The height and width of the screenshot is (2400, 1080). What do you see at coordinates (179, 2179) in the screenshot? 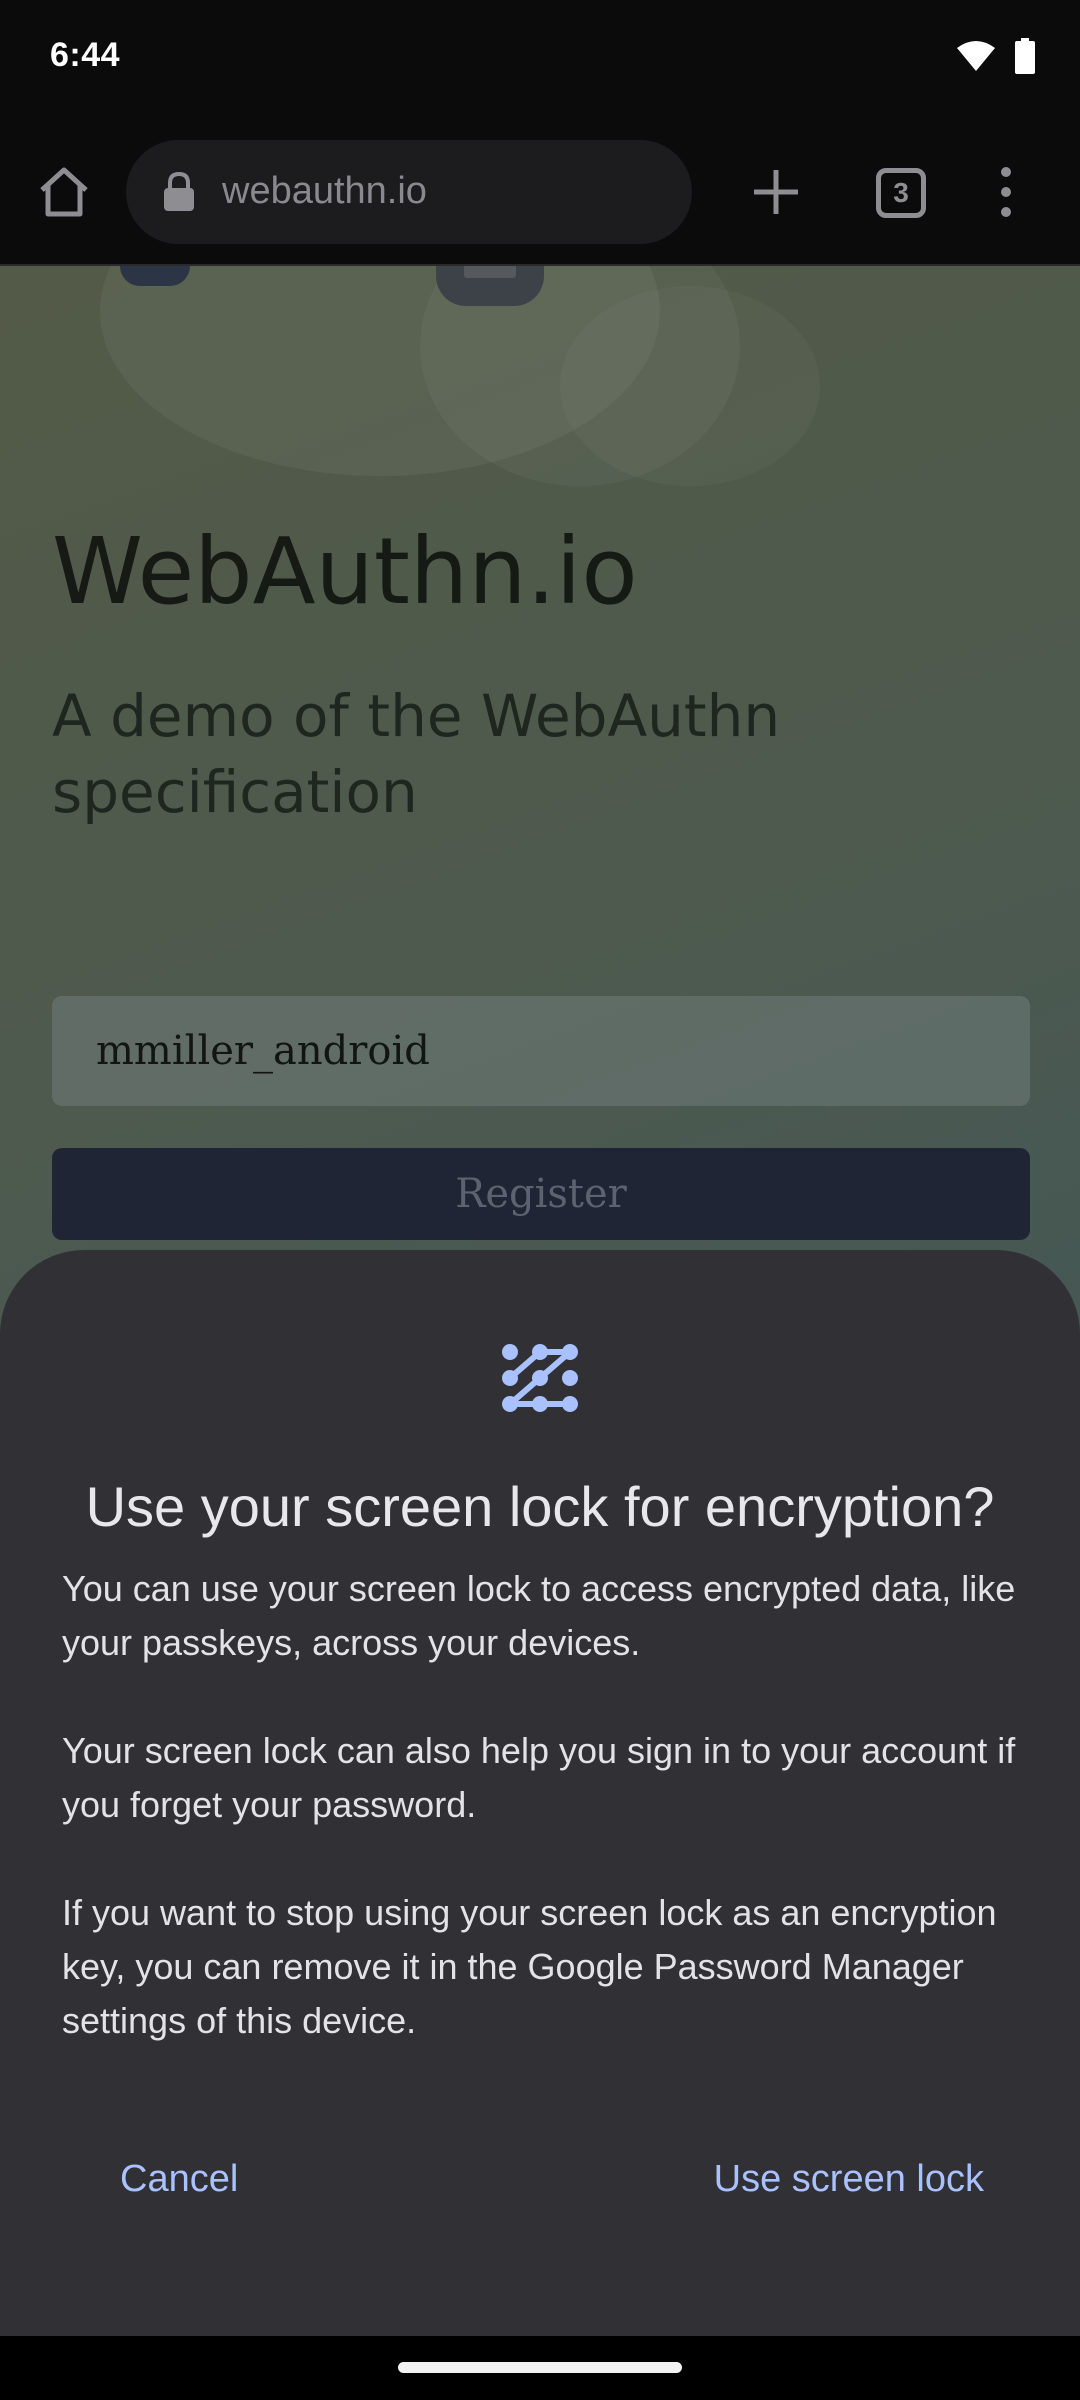
I see `cancel-button: Cancel` at bounding box center [179, 2179].